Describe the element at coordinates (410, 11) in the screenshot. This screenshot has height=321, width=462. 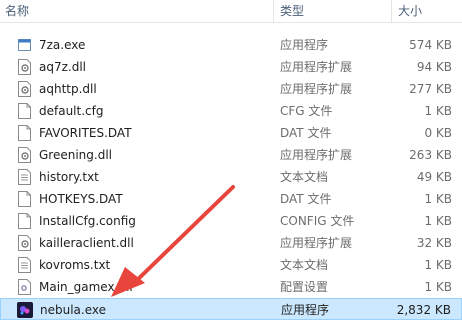
I see `column-size-header: 大小` at that location.